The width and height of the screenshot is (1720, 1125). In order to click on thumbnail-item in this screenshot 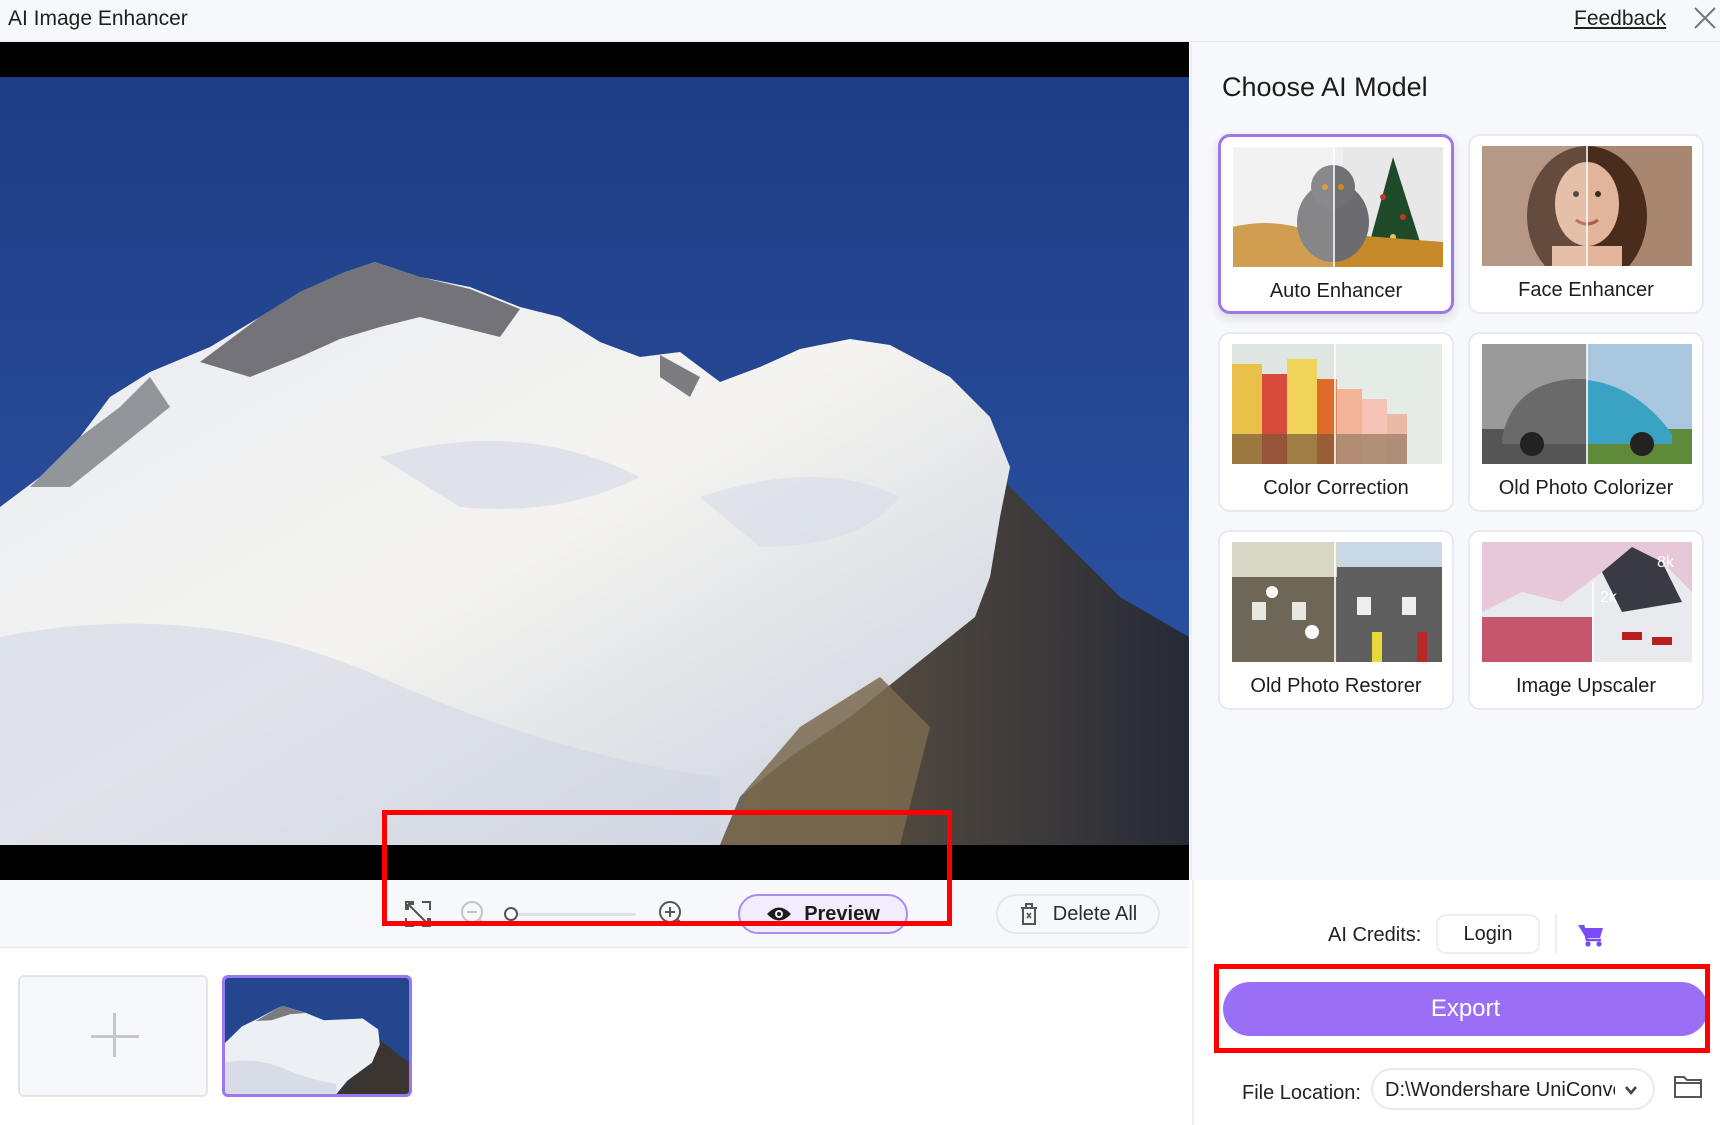, I will do `click(317, 1036)`.